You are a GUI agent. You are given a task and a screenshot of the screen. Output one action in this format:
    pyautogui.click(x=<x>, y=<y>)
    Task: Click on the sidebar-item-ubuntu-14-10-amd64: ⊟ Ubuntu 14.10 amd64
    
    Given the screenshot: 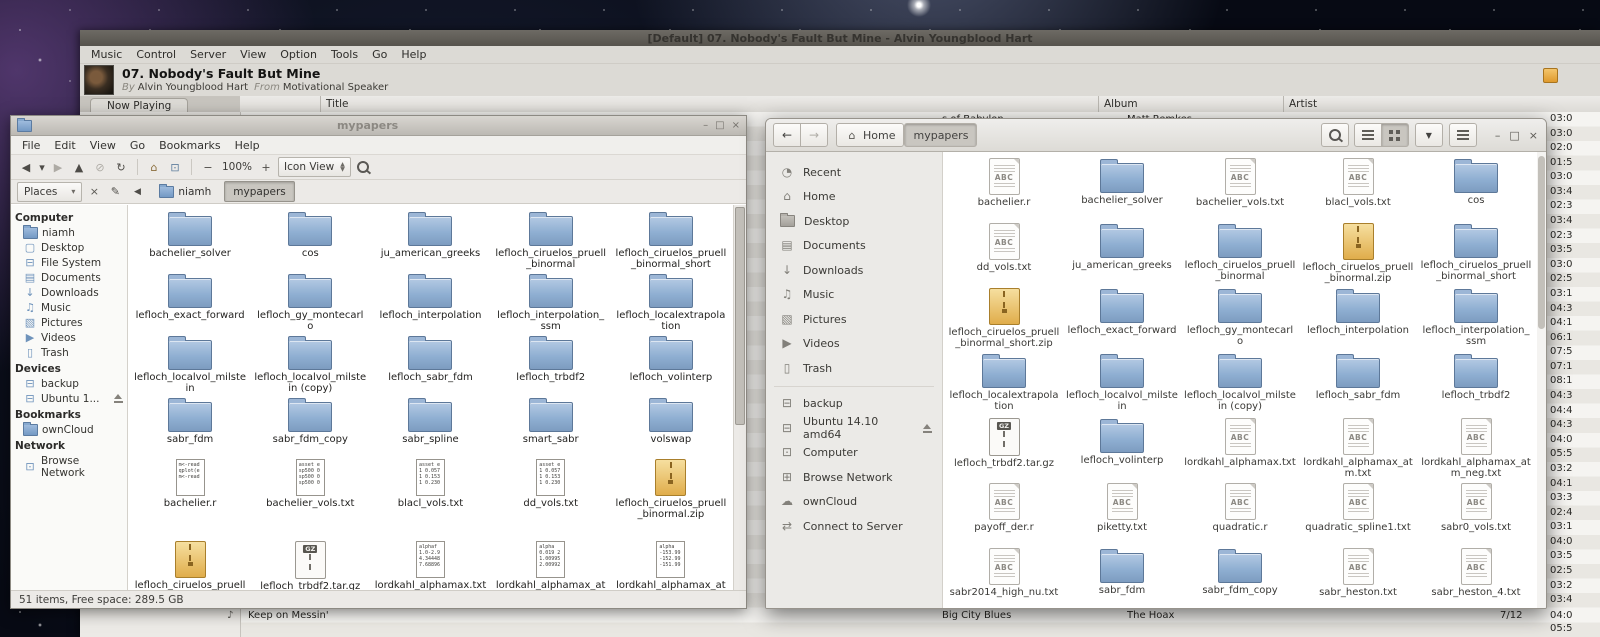 What is the action you would take?
    pyautogui.click(x=854, y=428)
    